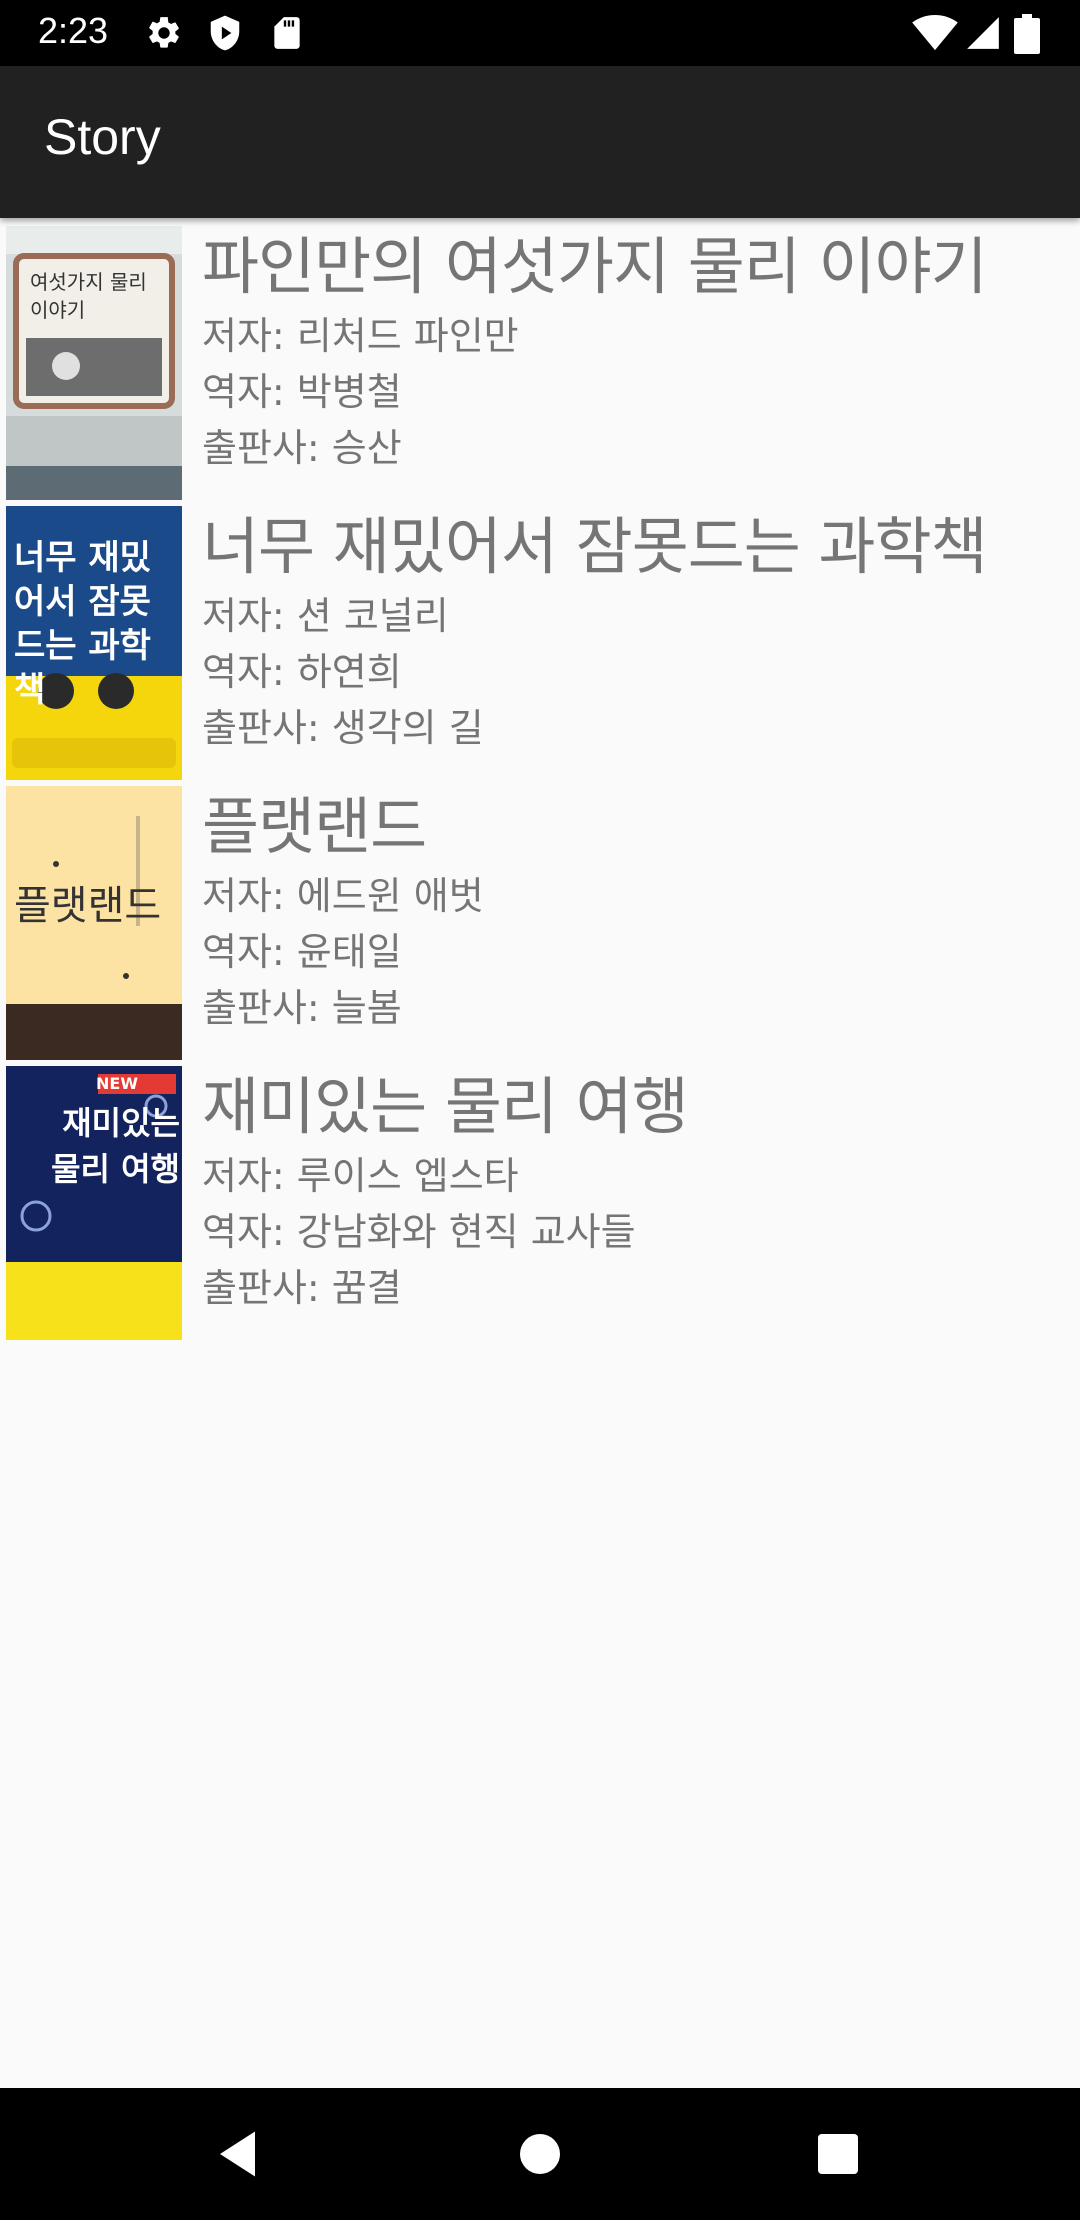  What do you see at coordinates (1027, 34) in the screenshot?
I see `battery-icon` at bounding box center [1027, 34].